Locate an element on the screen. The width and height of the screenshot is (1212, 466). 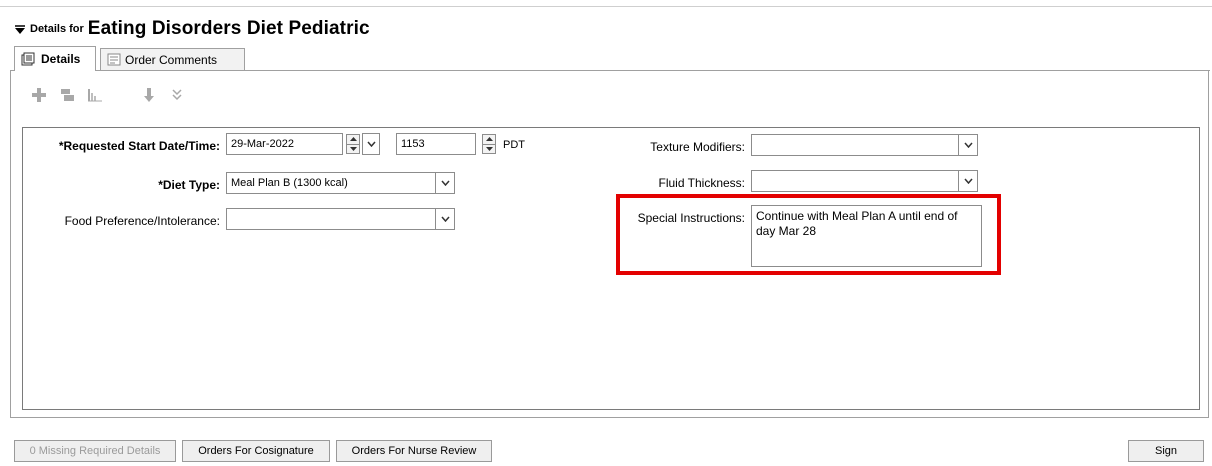
diet-type-dropdown is located at coordinates (445, 183).